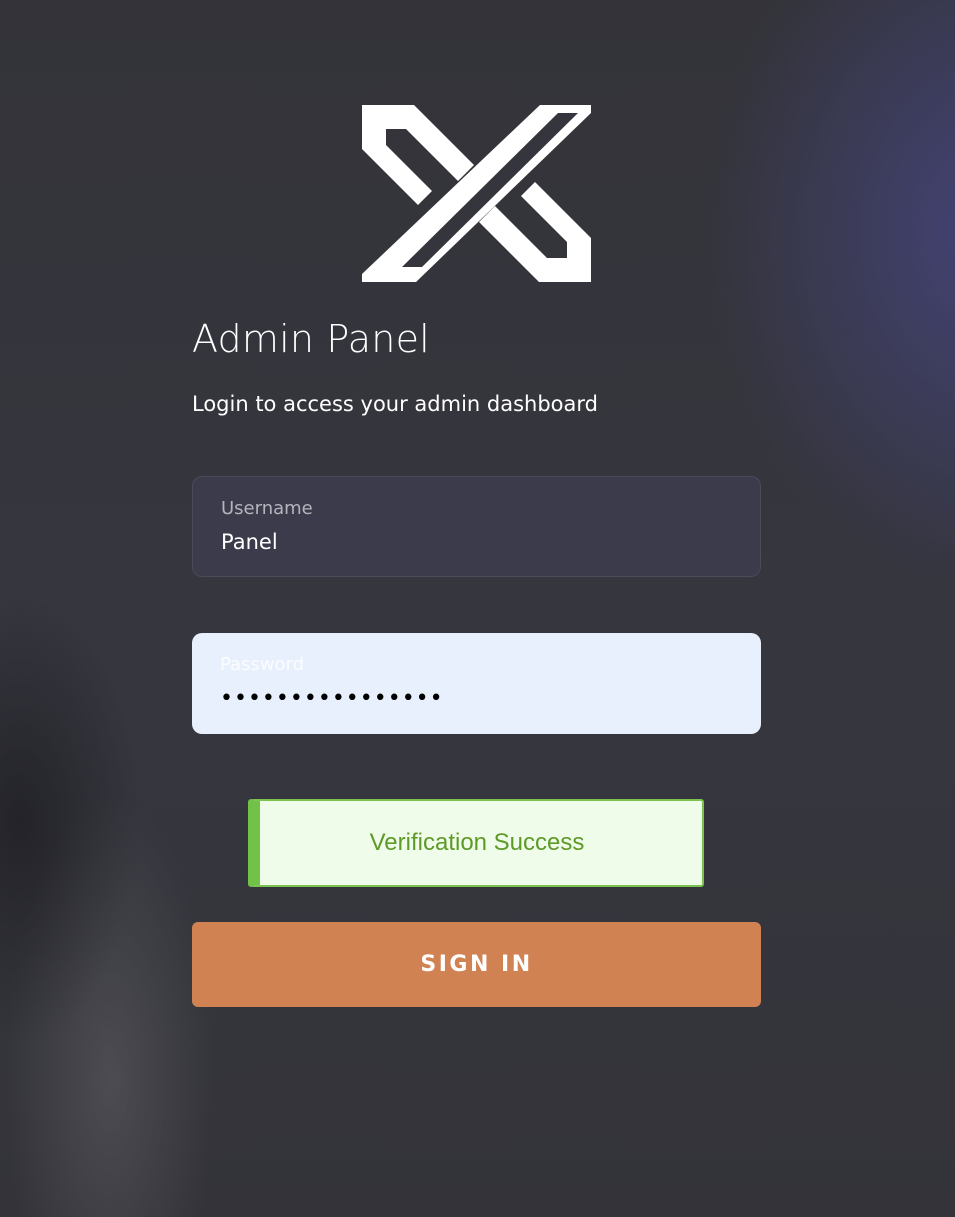 The width and height of the screenshot is (955, 1217). I want to click on password-field: Password, so click(476, 683).